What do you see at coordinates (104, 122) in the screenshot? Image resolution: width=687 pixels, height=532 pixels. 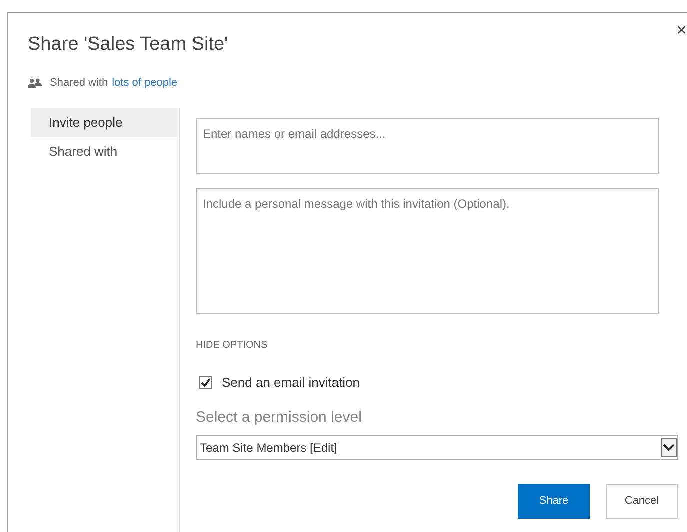 I see `sidebar-item: Invite people` at bounding box center [104, 122].